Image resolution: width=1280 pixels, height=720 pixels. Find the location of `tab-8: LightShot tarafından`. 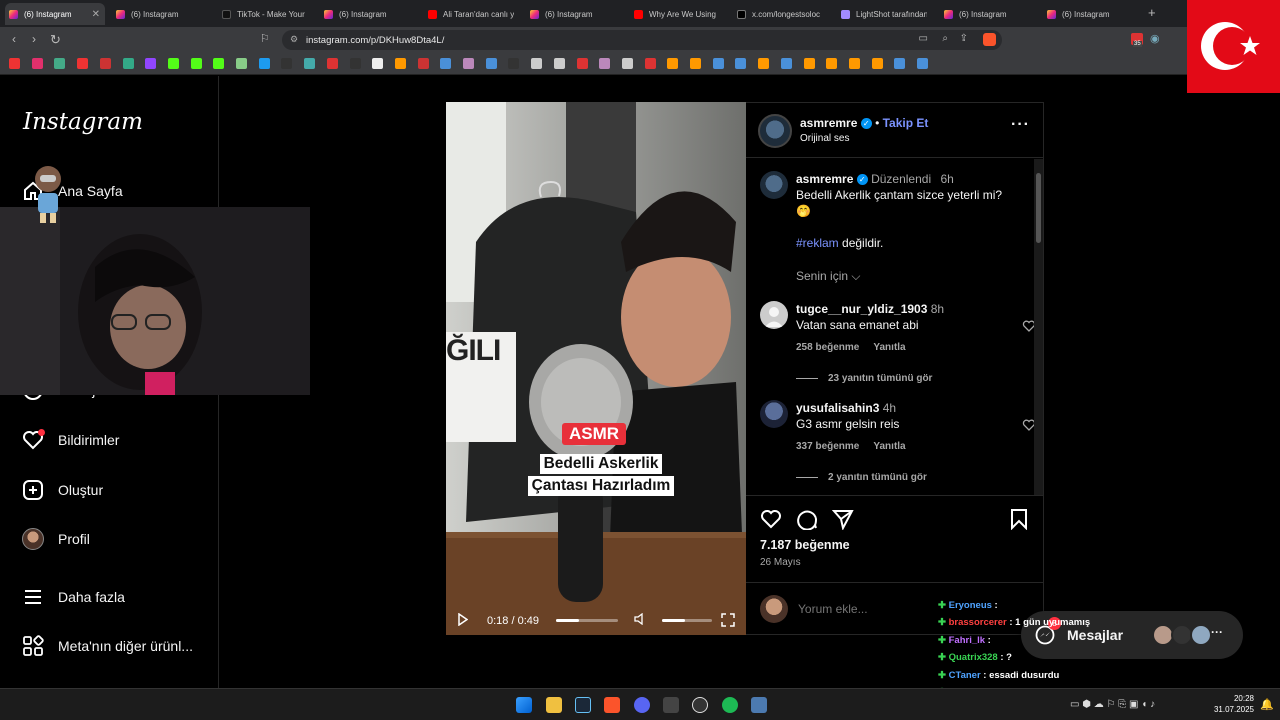

tab-8: LightShot tarafından is located at coordinates (882, 14).